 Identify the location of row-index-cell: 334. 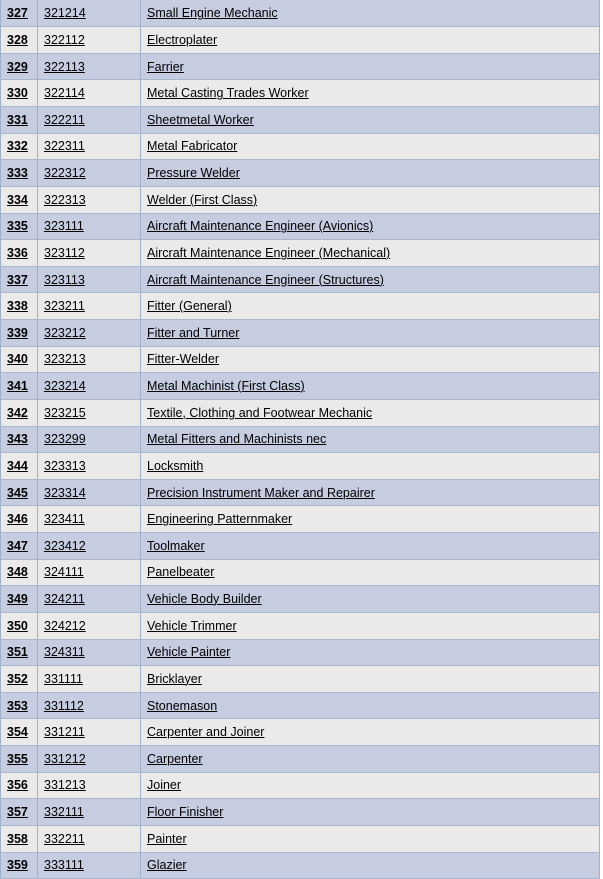
(19, 200).